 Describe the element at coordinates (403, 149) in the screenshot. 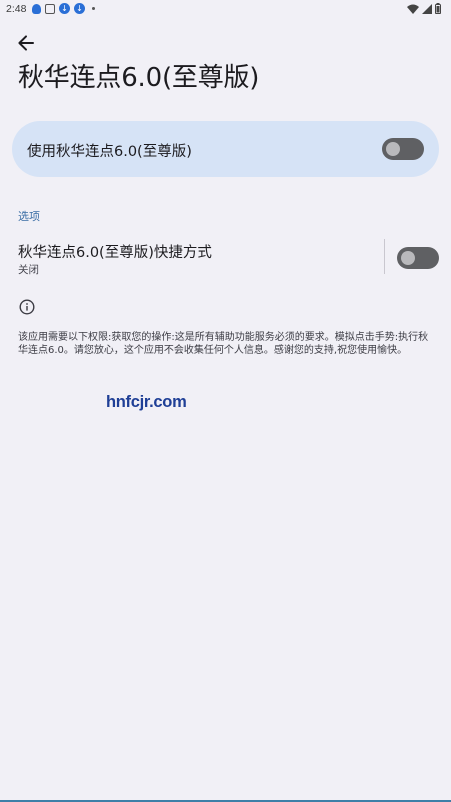

I see `main-toggle-switch` at that location.